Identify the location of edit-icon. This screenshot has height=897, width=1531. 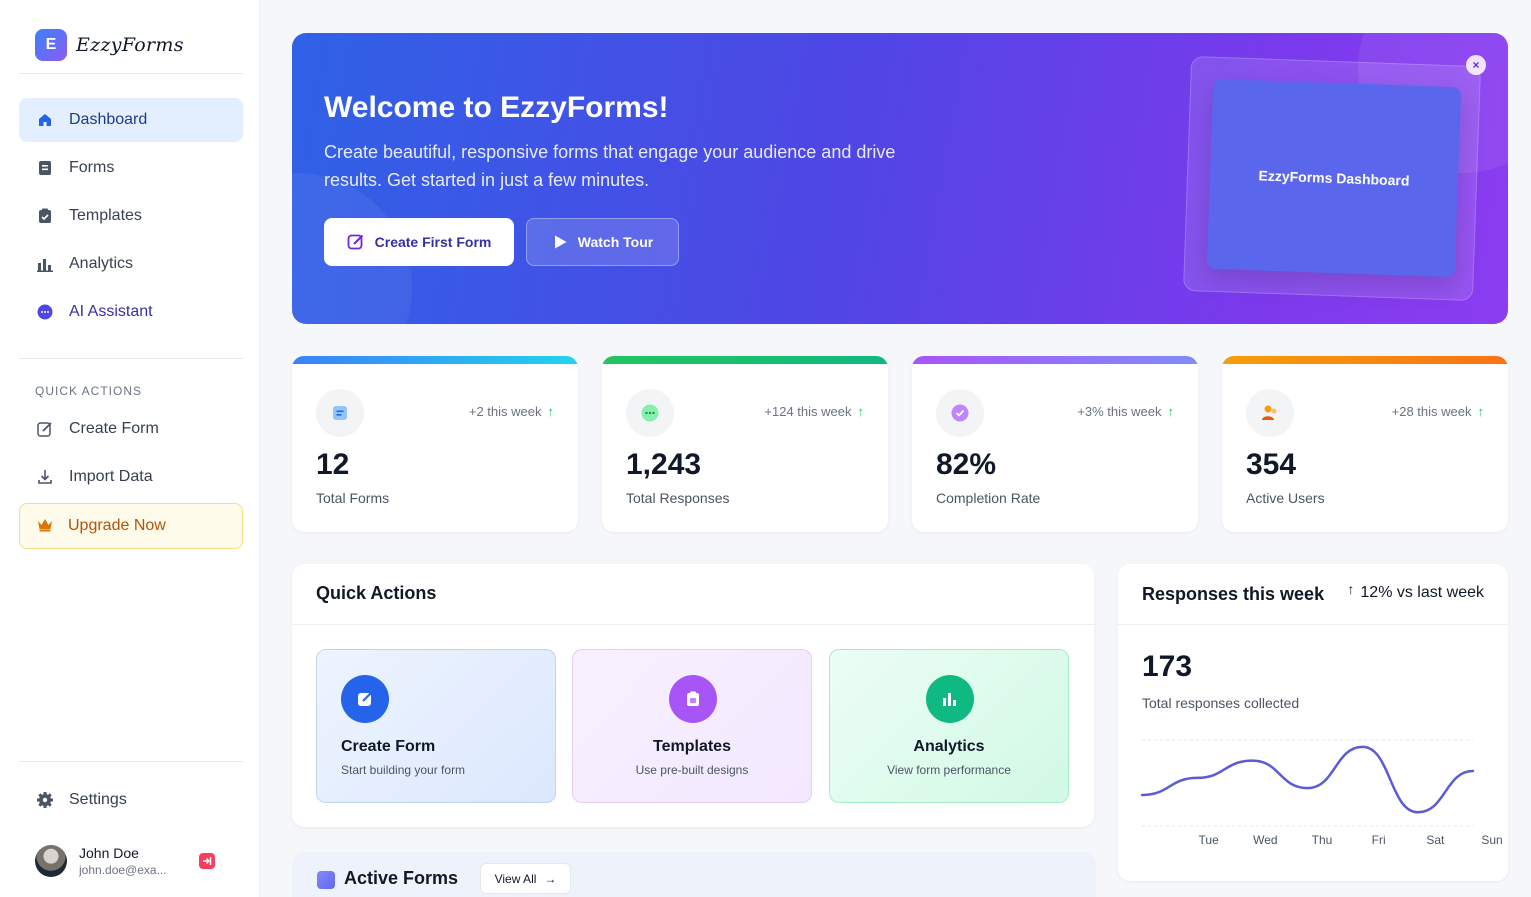
(355, 242).